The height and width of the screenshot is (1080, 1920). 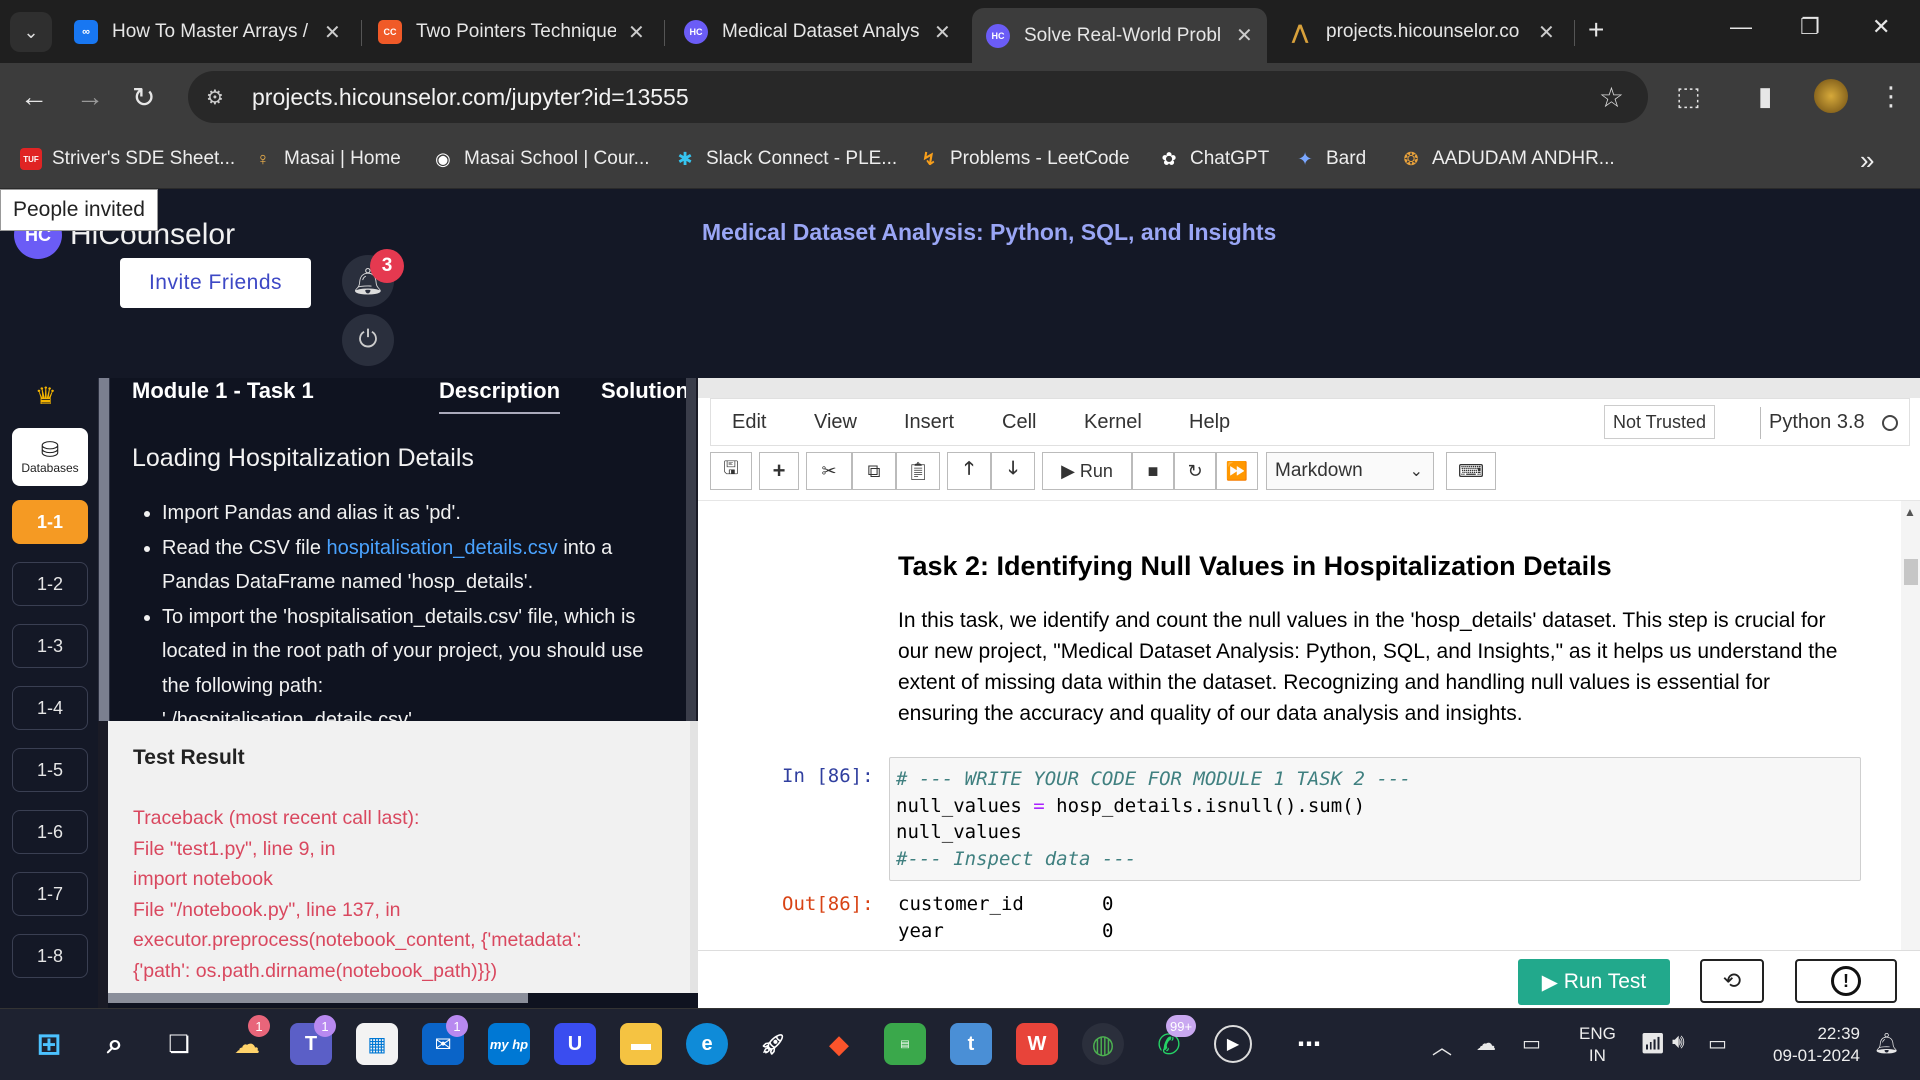 I want to click on battery-icon: ▭, so click(x=1717, y=1043).